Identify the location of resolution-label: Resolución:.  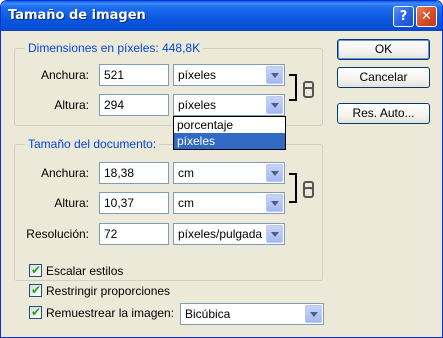
(57, 234).